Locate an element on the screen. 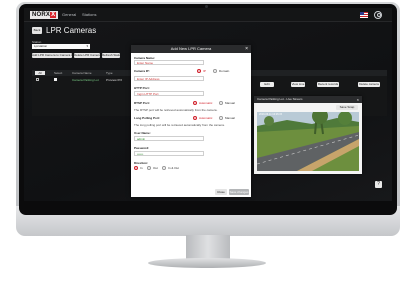  camera-name-input: Enter Name is located at coordinates (169, 62).